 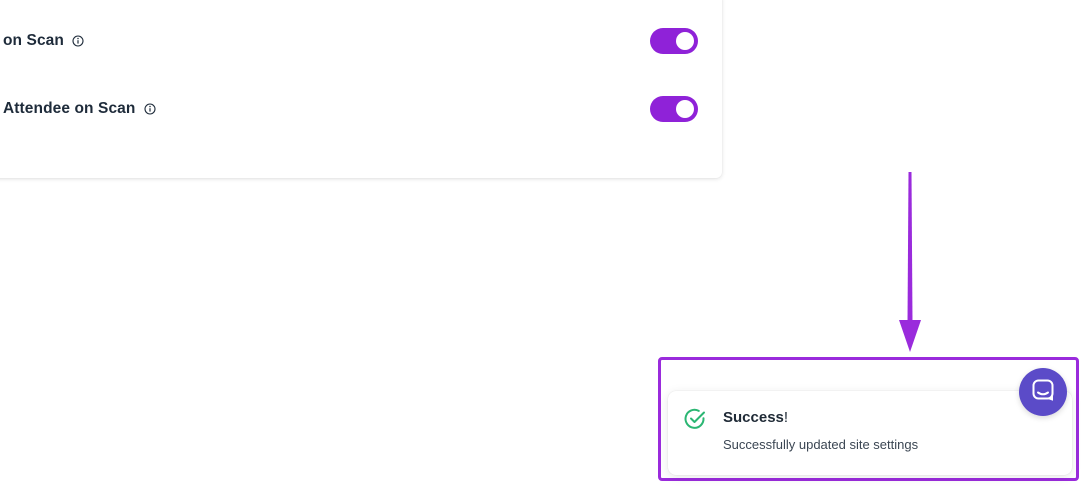 I want to click on setting-label: rder on Scan, so click(x=42, y=41).